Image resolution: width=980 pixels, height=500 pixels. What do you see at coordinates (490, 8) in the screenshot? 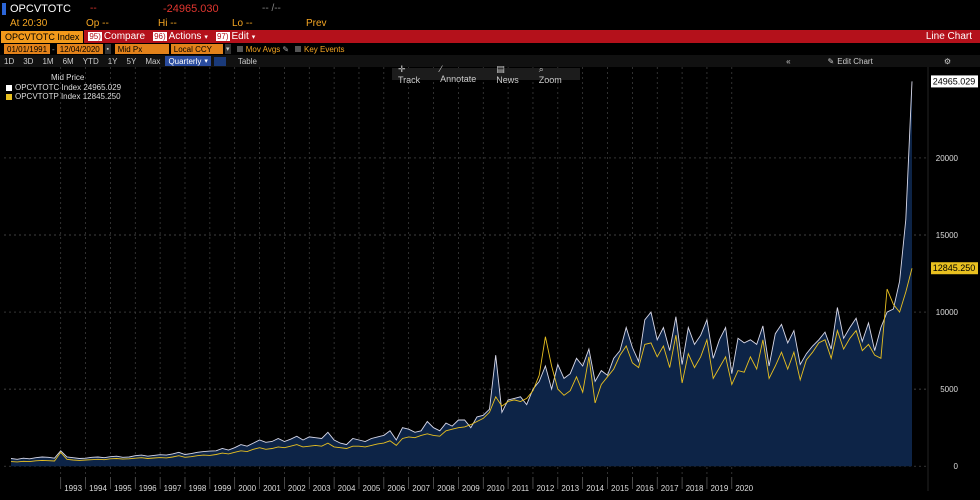
I see `quote-header: OPCVTOTC -- -24965.030 -- /--` at bounding box center [490, 8].